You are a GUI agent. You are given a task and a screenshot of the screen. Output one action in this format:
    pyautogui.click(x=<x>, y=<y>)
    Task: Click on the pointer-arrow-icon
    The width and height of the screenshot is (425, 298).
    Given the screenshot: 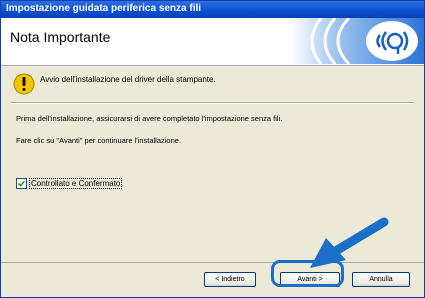 What is the action you would take?
    pyautogui.click(x=349, y=242)
    